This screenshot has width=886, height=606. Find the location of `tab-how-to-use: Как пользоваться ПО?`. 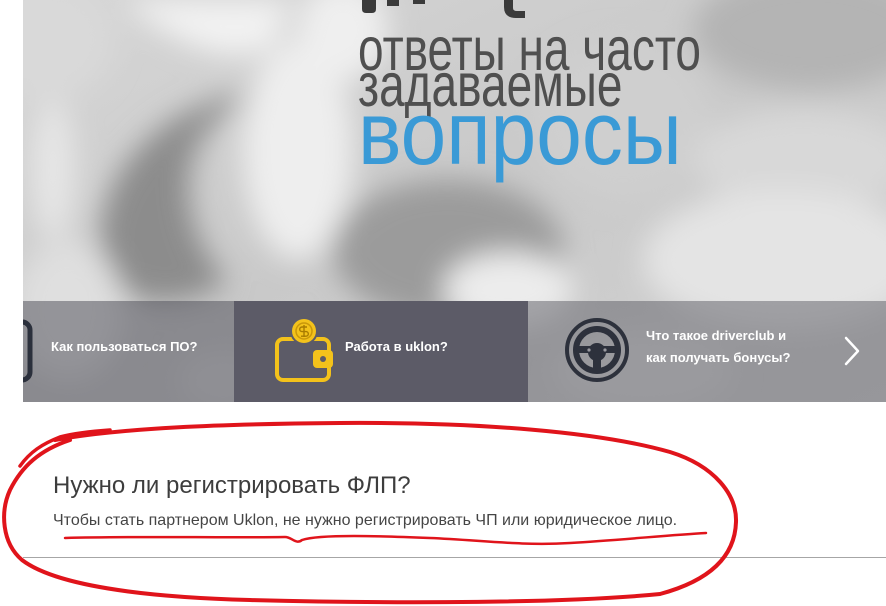

tab-how-to-use: Как пользоваться ПО? is located at coordinates (128, 351).